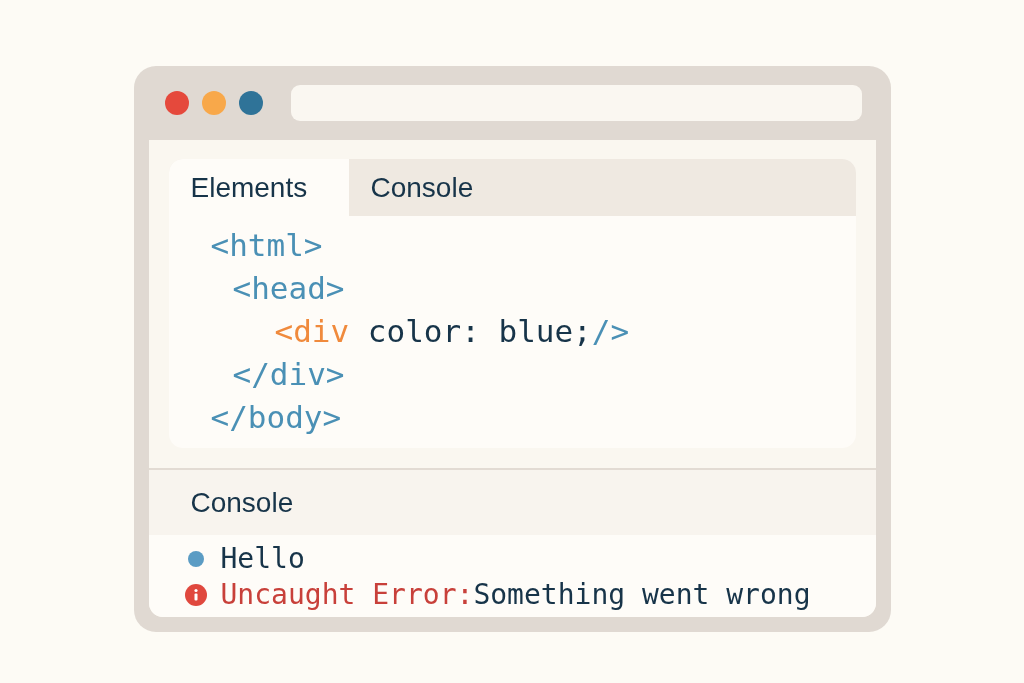 Image resolution: width=1024 pixels, height=683 pixels. What do you see at coordinates (515, 595) in the screenshot?
I see `code-line: Uncaught Error:Something went wrong` at bounding box center [515, 595].